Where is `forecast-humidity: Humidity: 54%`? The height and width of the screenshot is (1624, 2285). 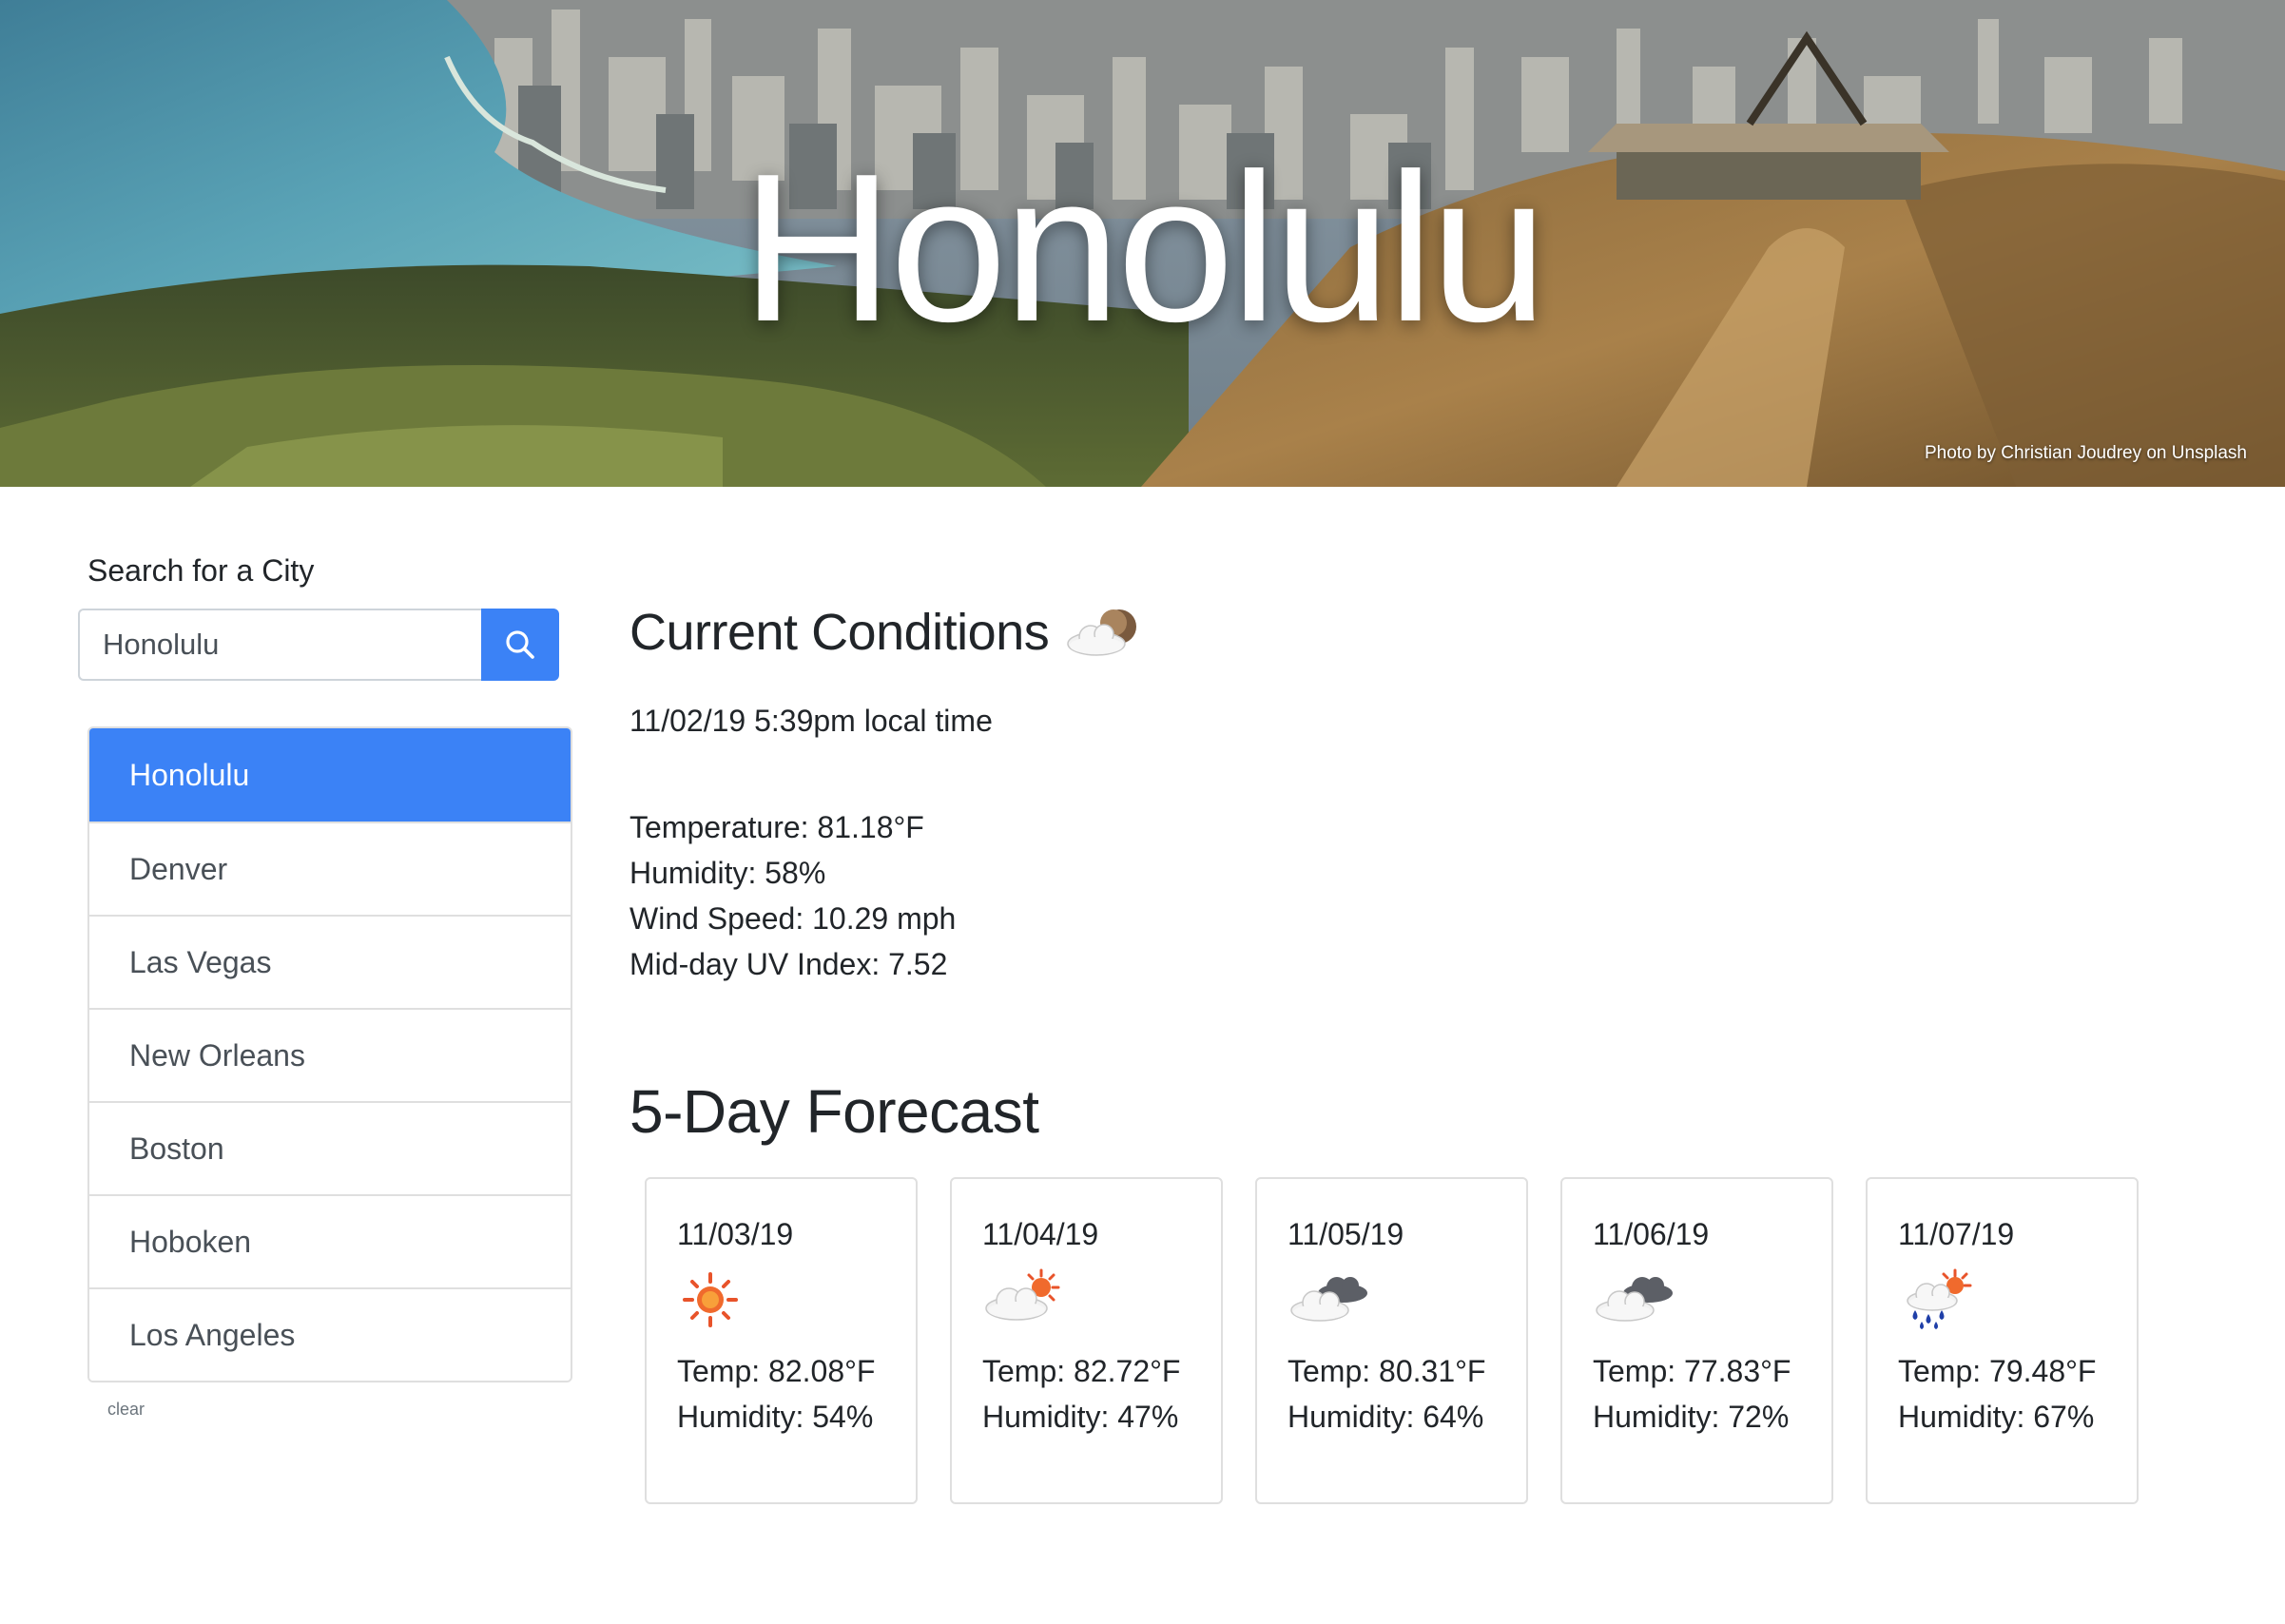
forecast-humidity: Humidity: 54% is located at coordinates (775, 1417).